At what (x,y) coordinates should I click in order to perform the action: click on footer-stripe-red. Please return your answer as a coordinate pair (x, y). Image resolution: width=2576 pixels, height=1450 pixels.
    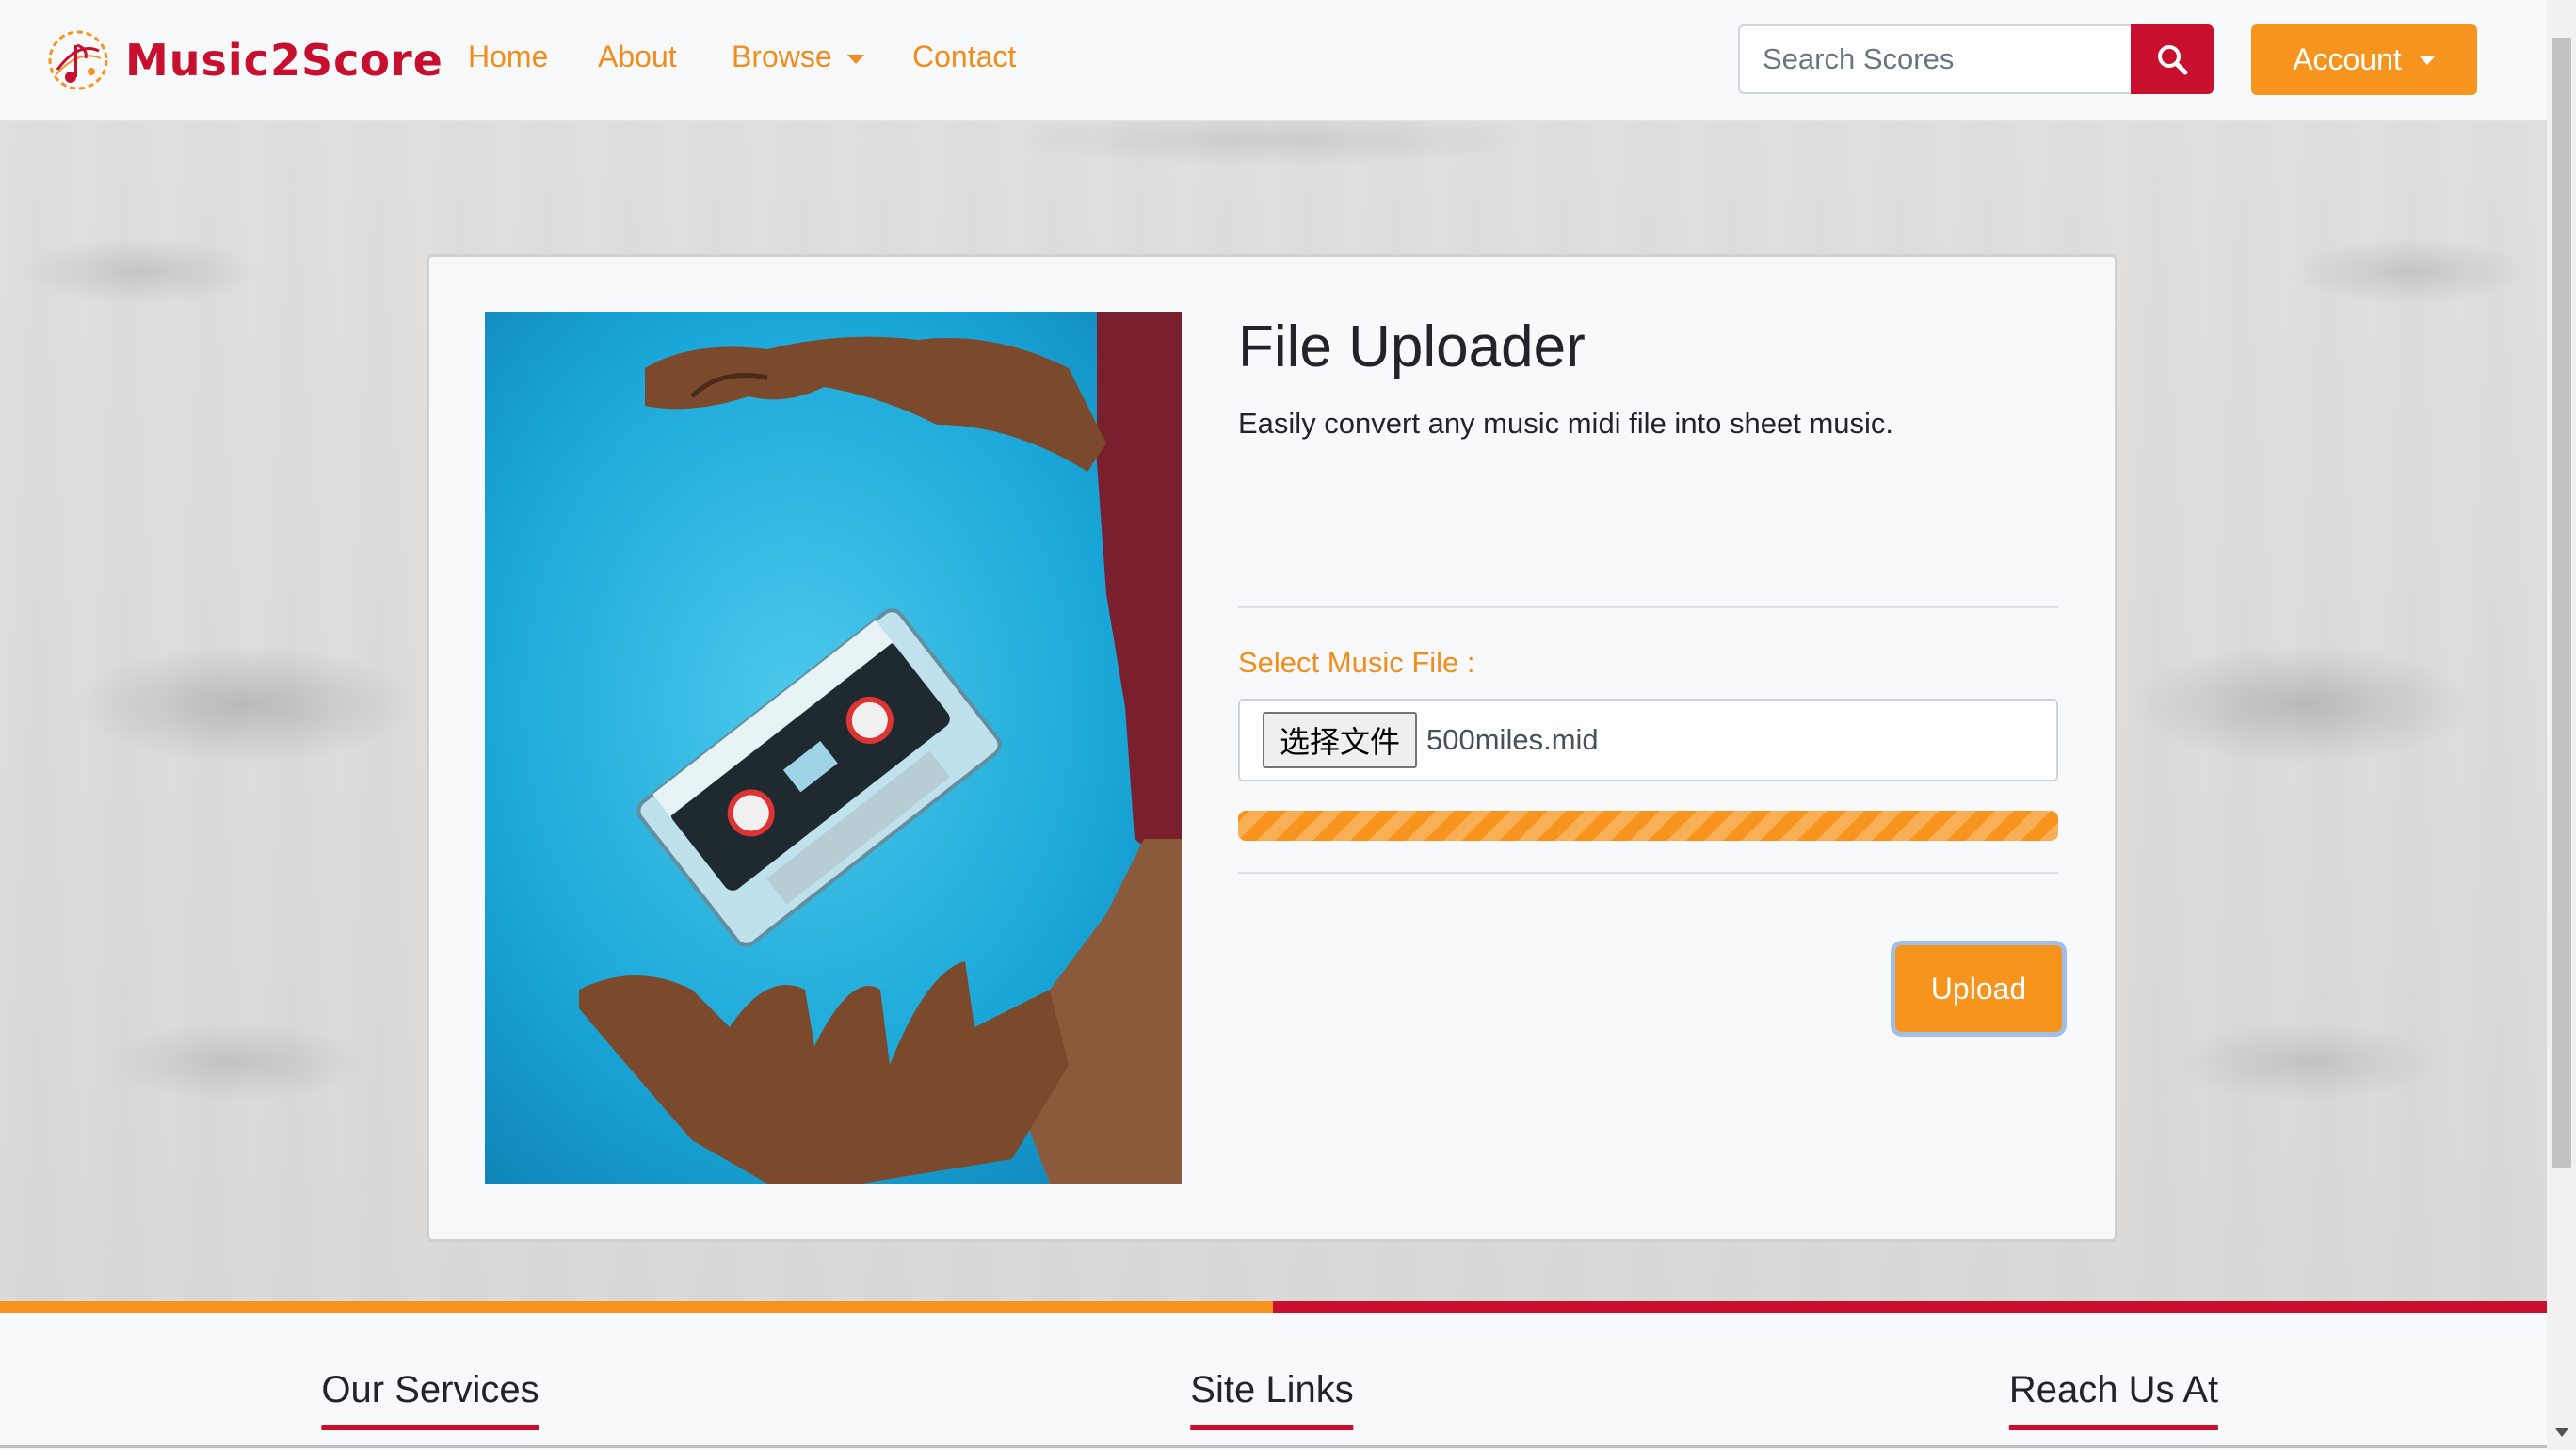
    Looking at the image, I should click on (1910, 1307).